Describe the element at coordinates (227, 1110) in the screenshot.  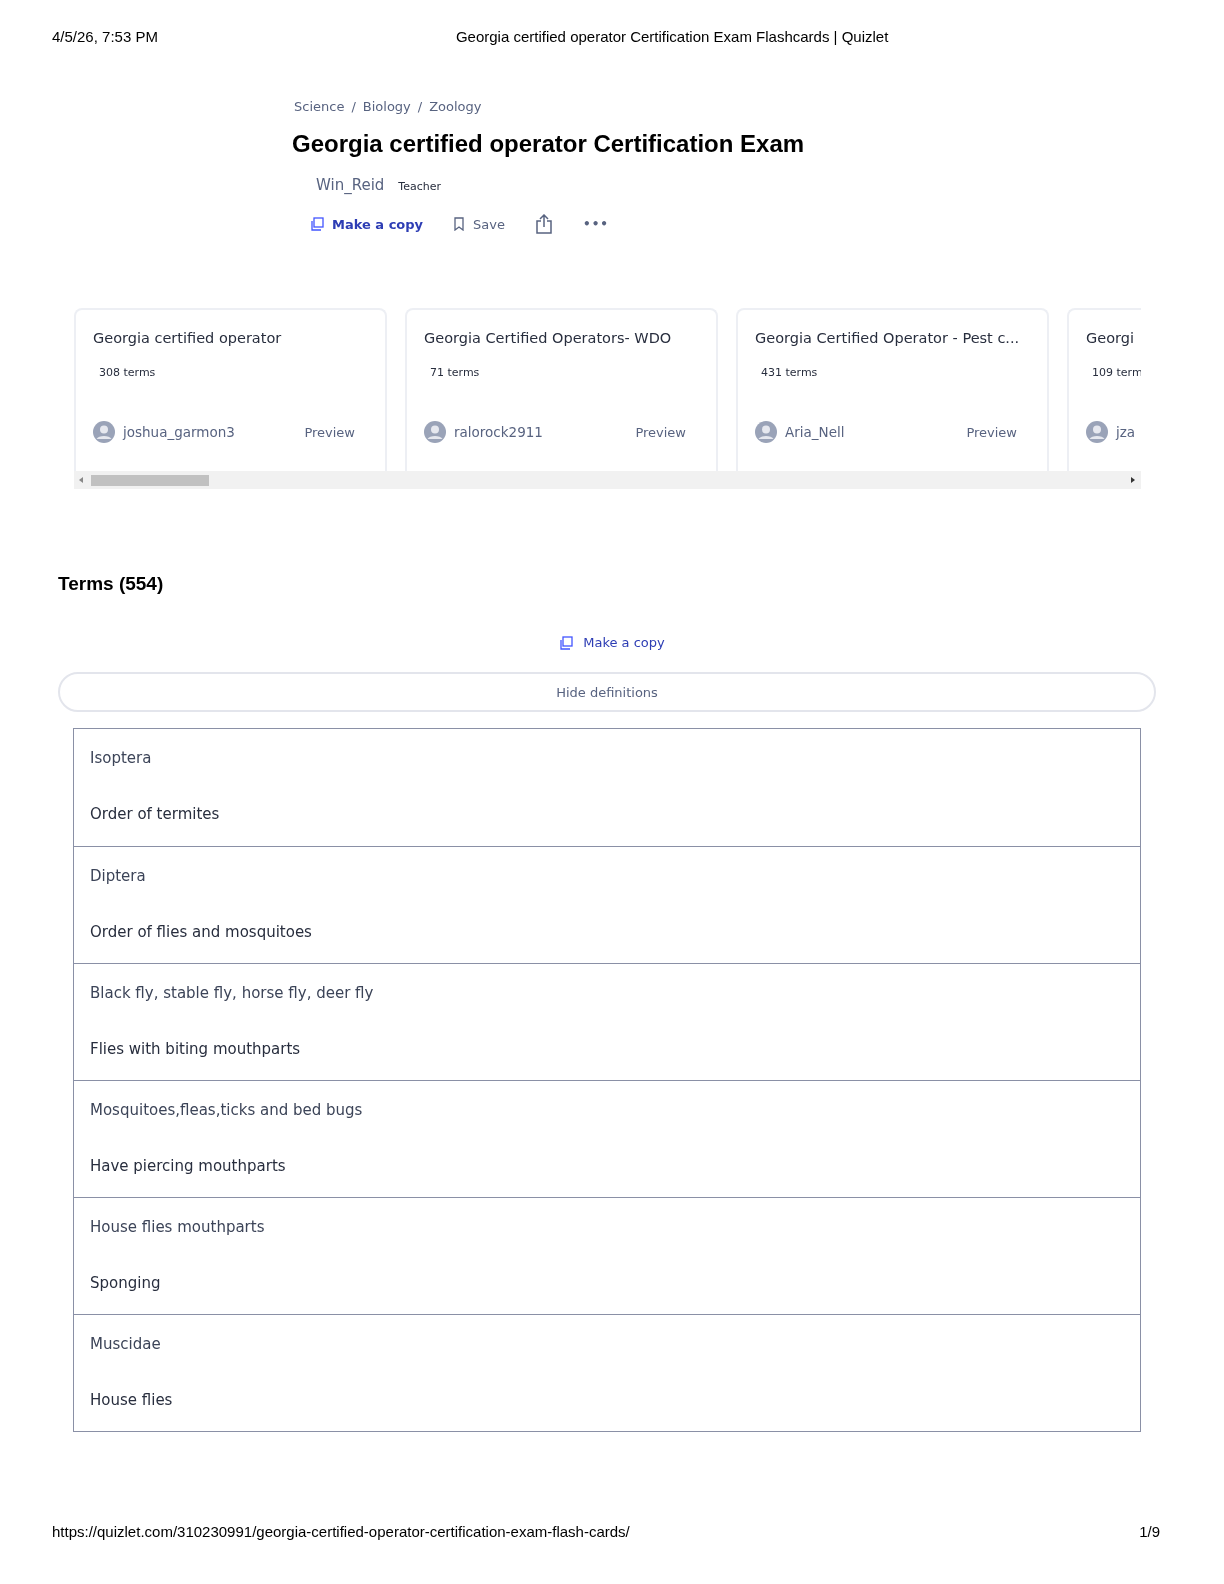
I see `term-text: Mosquitoes,fleas,ticks and bed bugs` at that location.